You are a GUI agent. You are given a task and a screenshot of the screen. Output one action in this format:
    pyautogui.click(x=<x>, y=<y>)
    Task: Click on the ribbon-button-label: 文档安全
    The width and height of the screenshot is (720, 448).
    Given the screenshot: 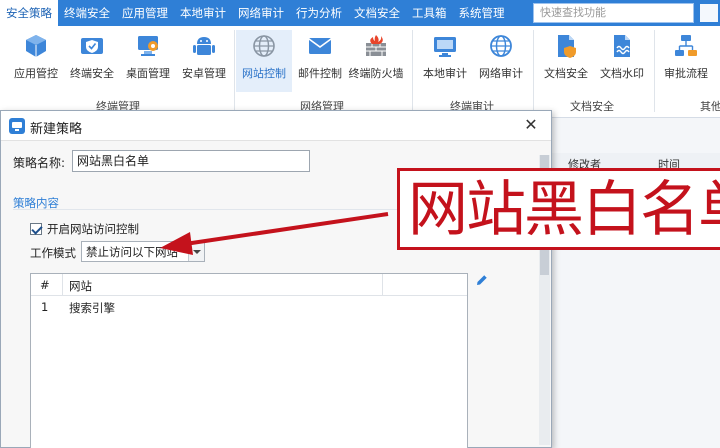 What is the action you would take?
    pyautogui.click(x=566, y=73)
    